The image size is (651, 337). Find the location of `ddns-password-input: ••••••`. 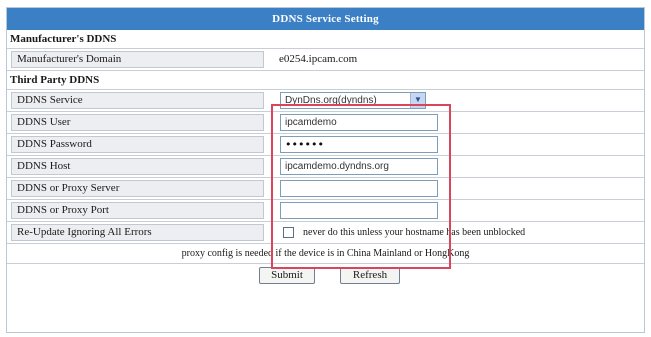

ddns-password-input: •••••• is located at coordinates (359, 144).